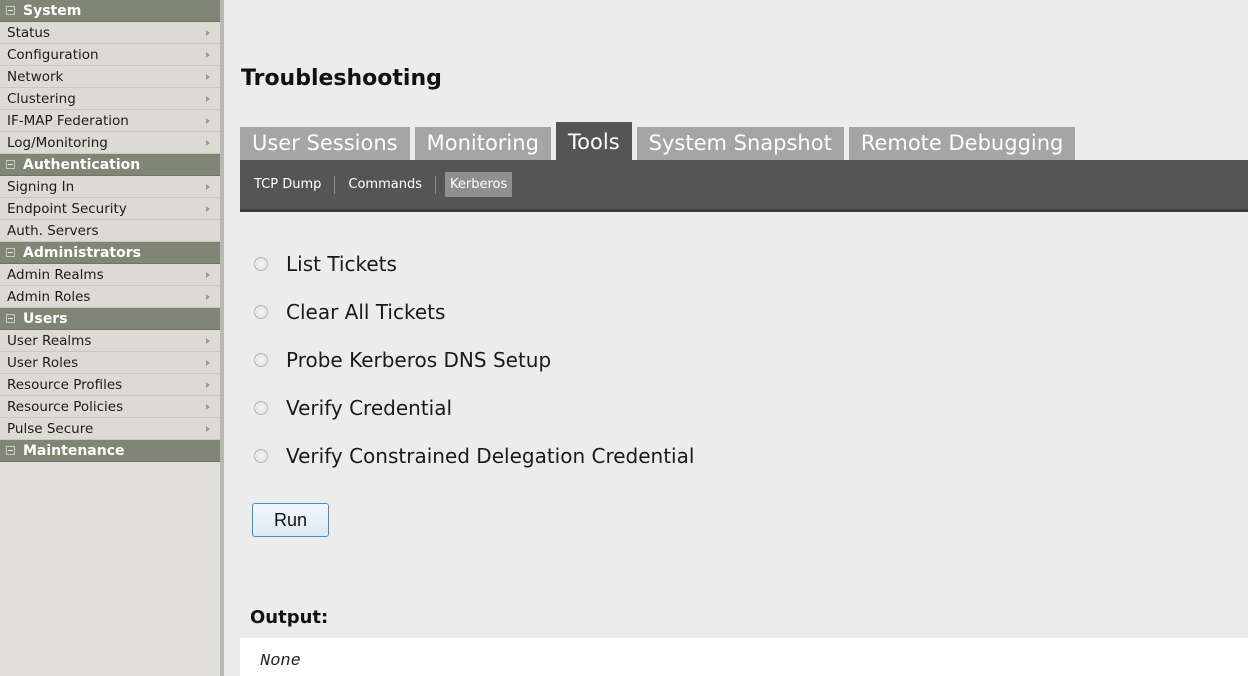  Describe the element at coordinates (740, 143) in the screenshot. I see `tab-system-snapshot: System Snapshot` at that location.